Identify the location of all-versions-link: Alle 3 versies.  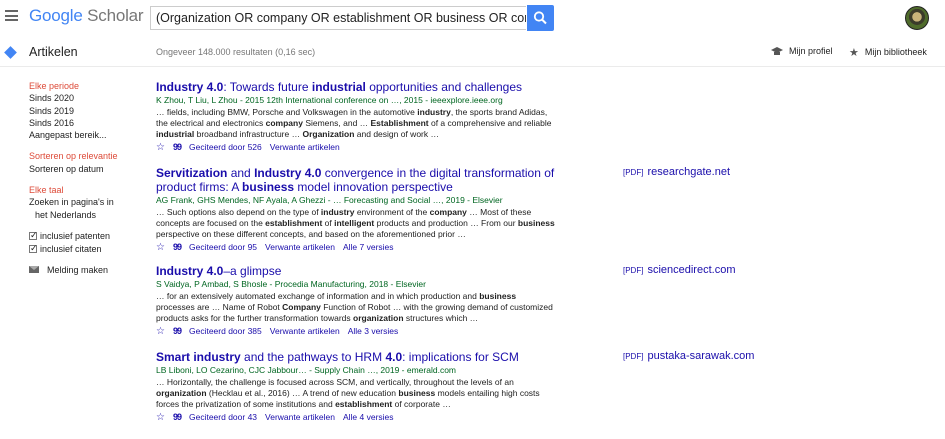
(373, 331).